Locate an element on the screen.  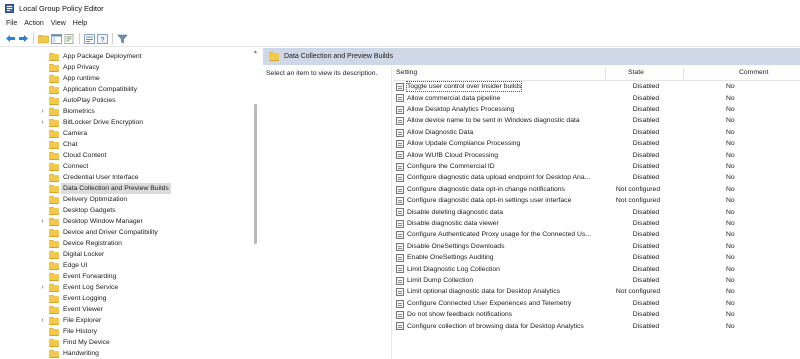
title-bar: Local Group Policy Editor is located at coordinates (400, 8).